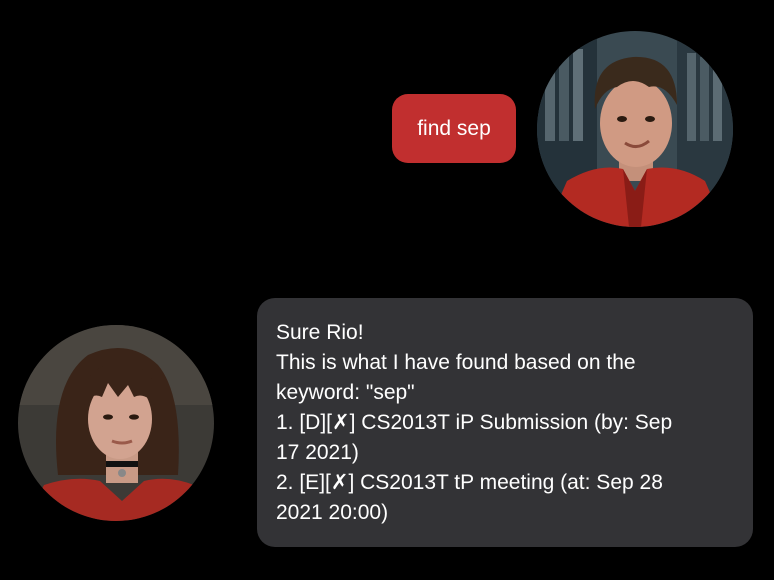  Describe the element at coordinates (116, 423) in the screenshot. I see `bot-avatar` at that location.